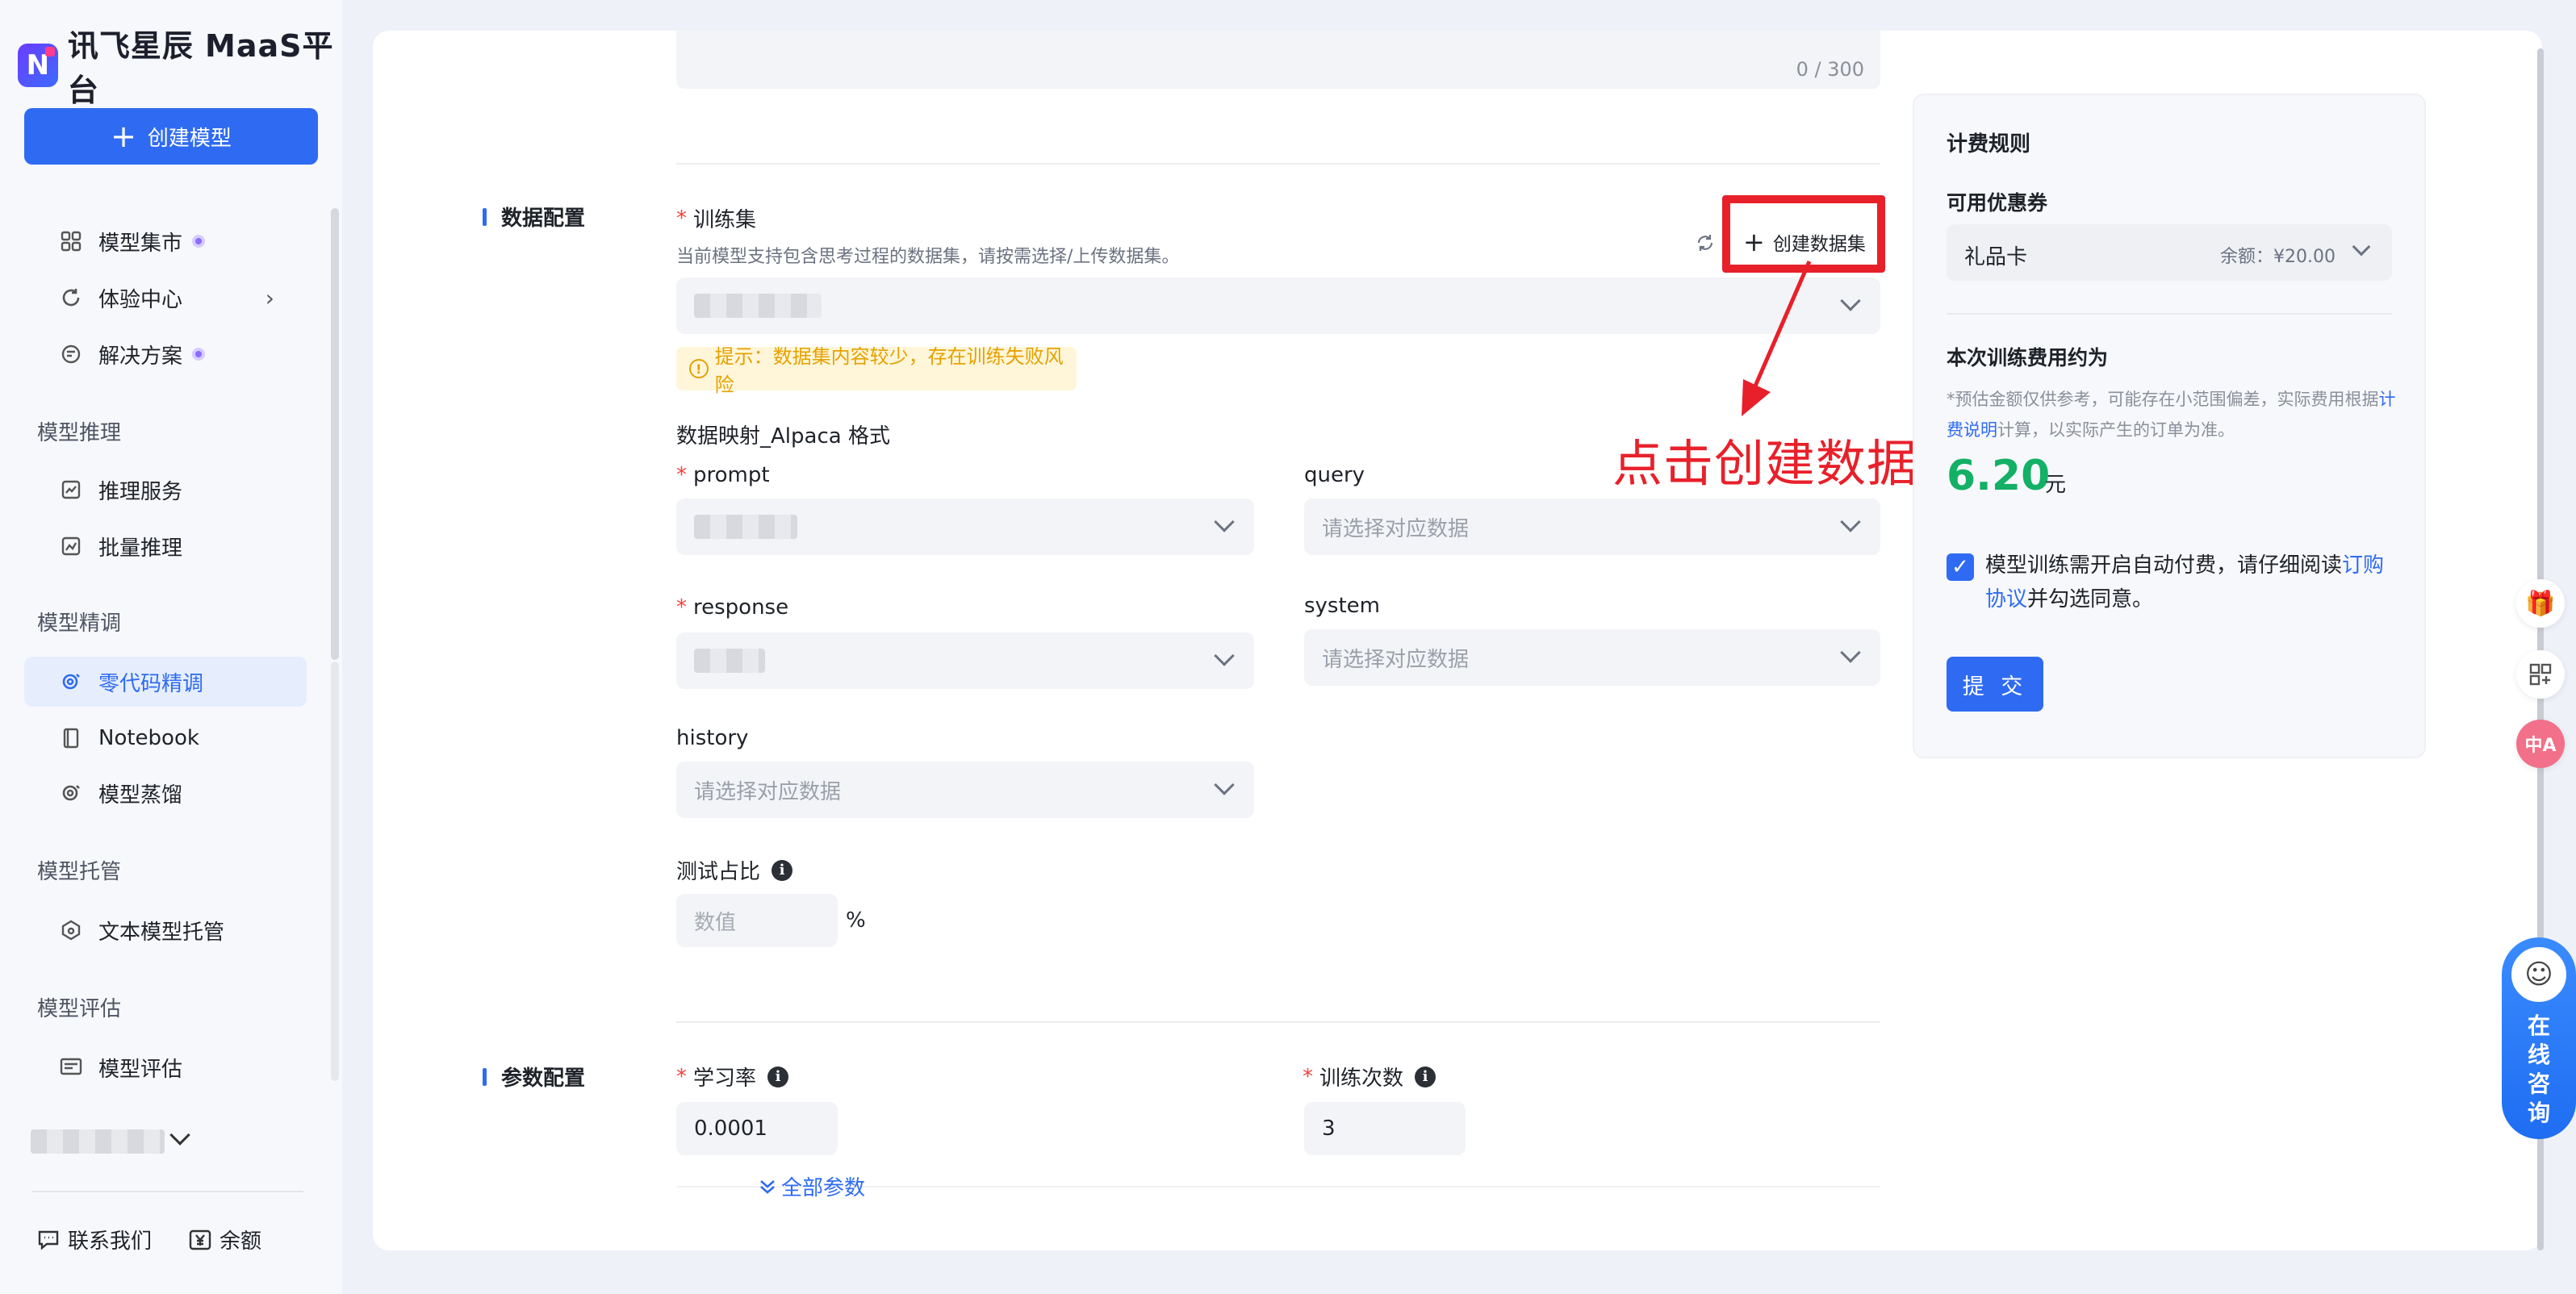  What do you see at coordinates (167, 1191) in the screenshot?
I see `sidebar-divider` at bounding box center [167, 1191].